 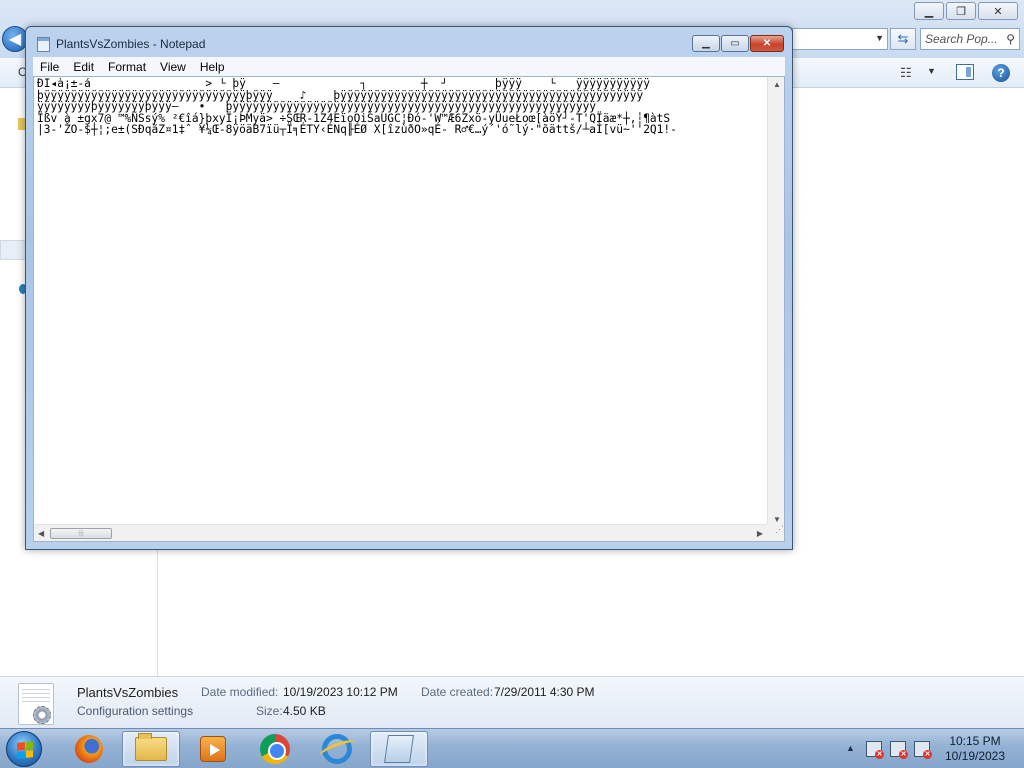 I want to click on notepad-title: PlantsVsZombies - Notepad, so click(x=131, y=44).